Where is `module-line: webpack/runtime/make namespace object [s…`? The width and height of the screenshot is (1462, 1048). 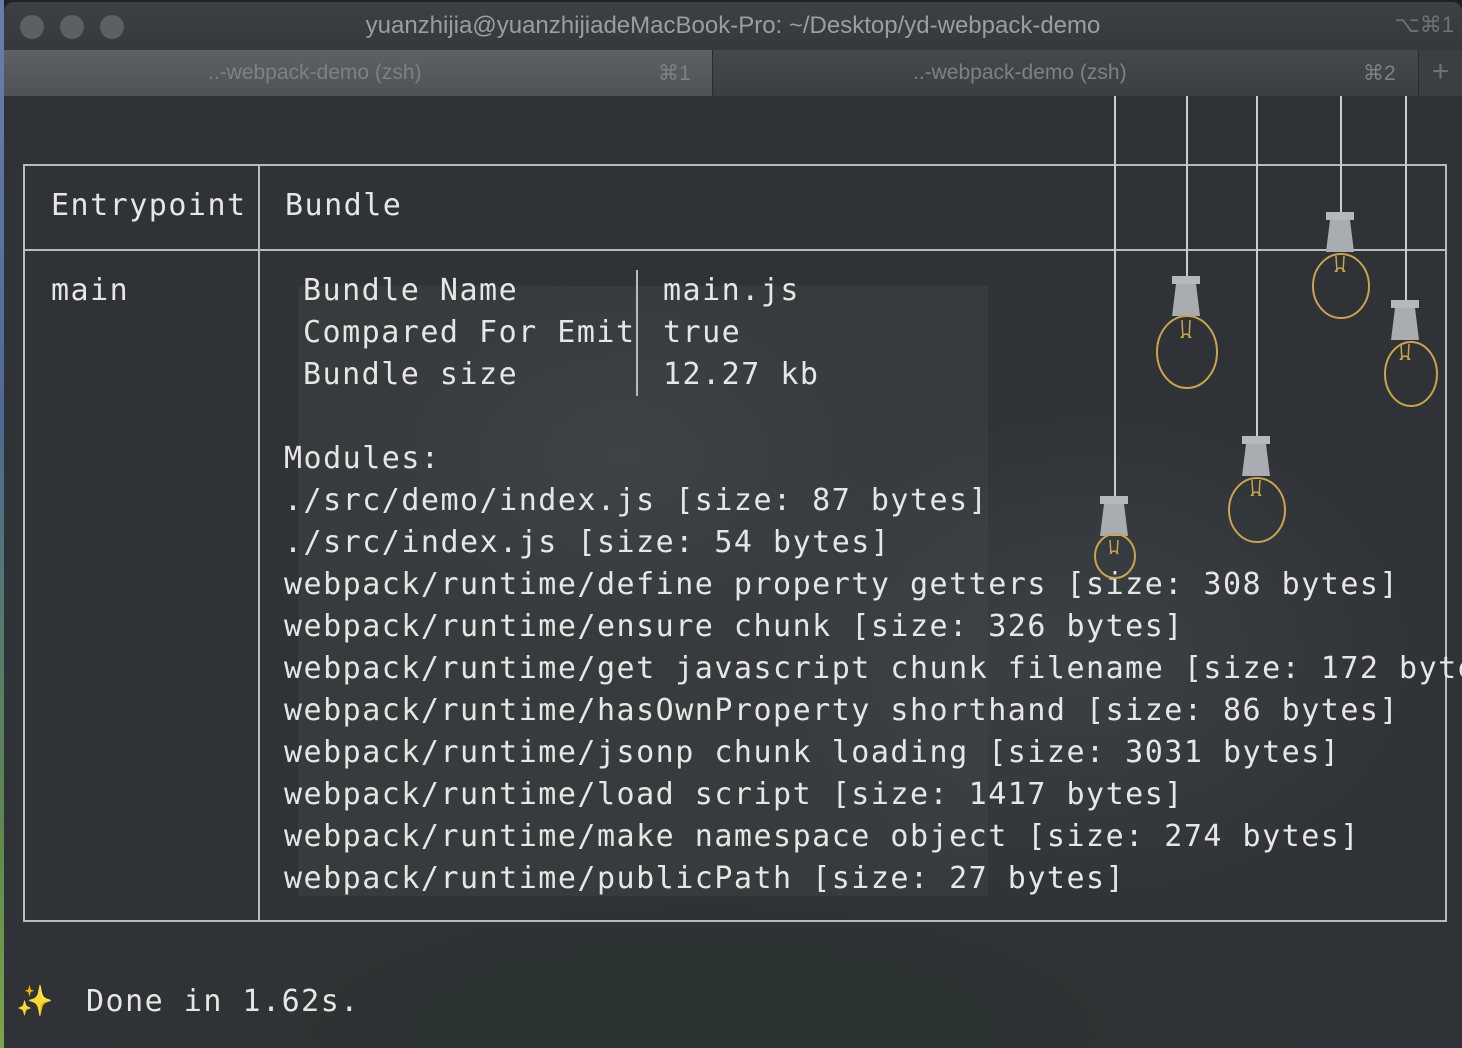
module-line: webpack/runtime/make namespace object [s… is located at coordinates (822, 836).